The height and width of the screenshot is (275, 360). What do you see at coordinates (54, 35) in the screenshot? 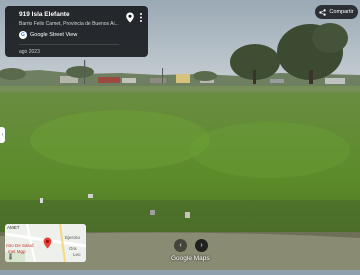
I see `street-view-label: Google Street View` at bounding box center [54, 35].